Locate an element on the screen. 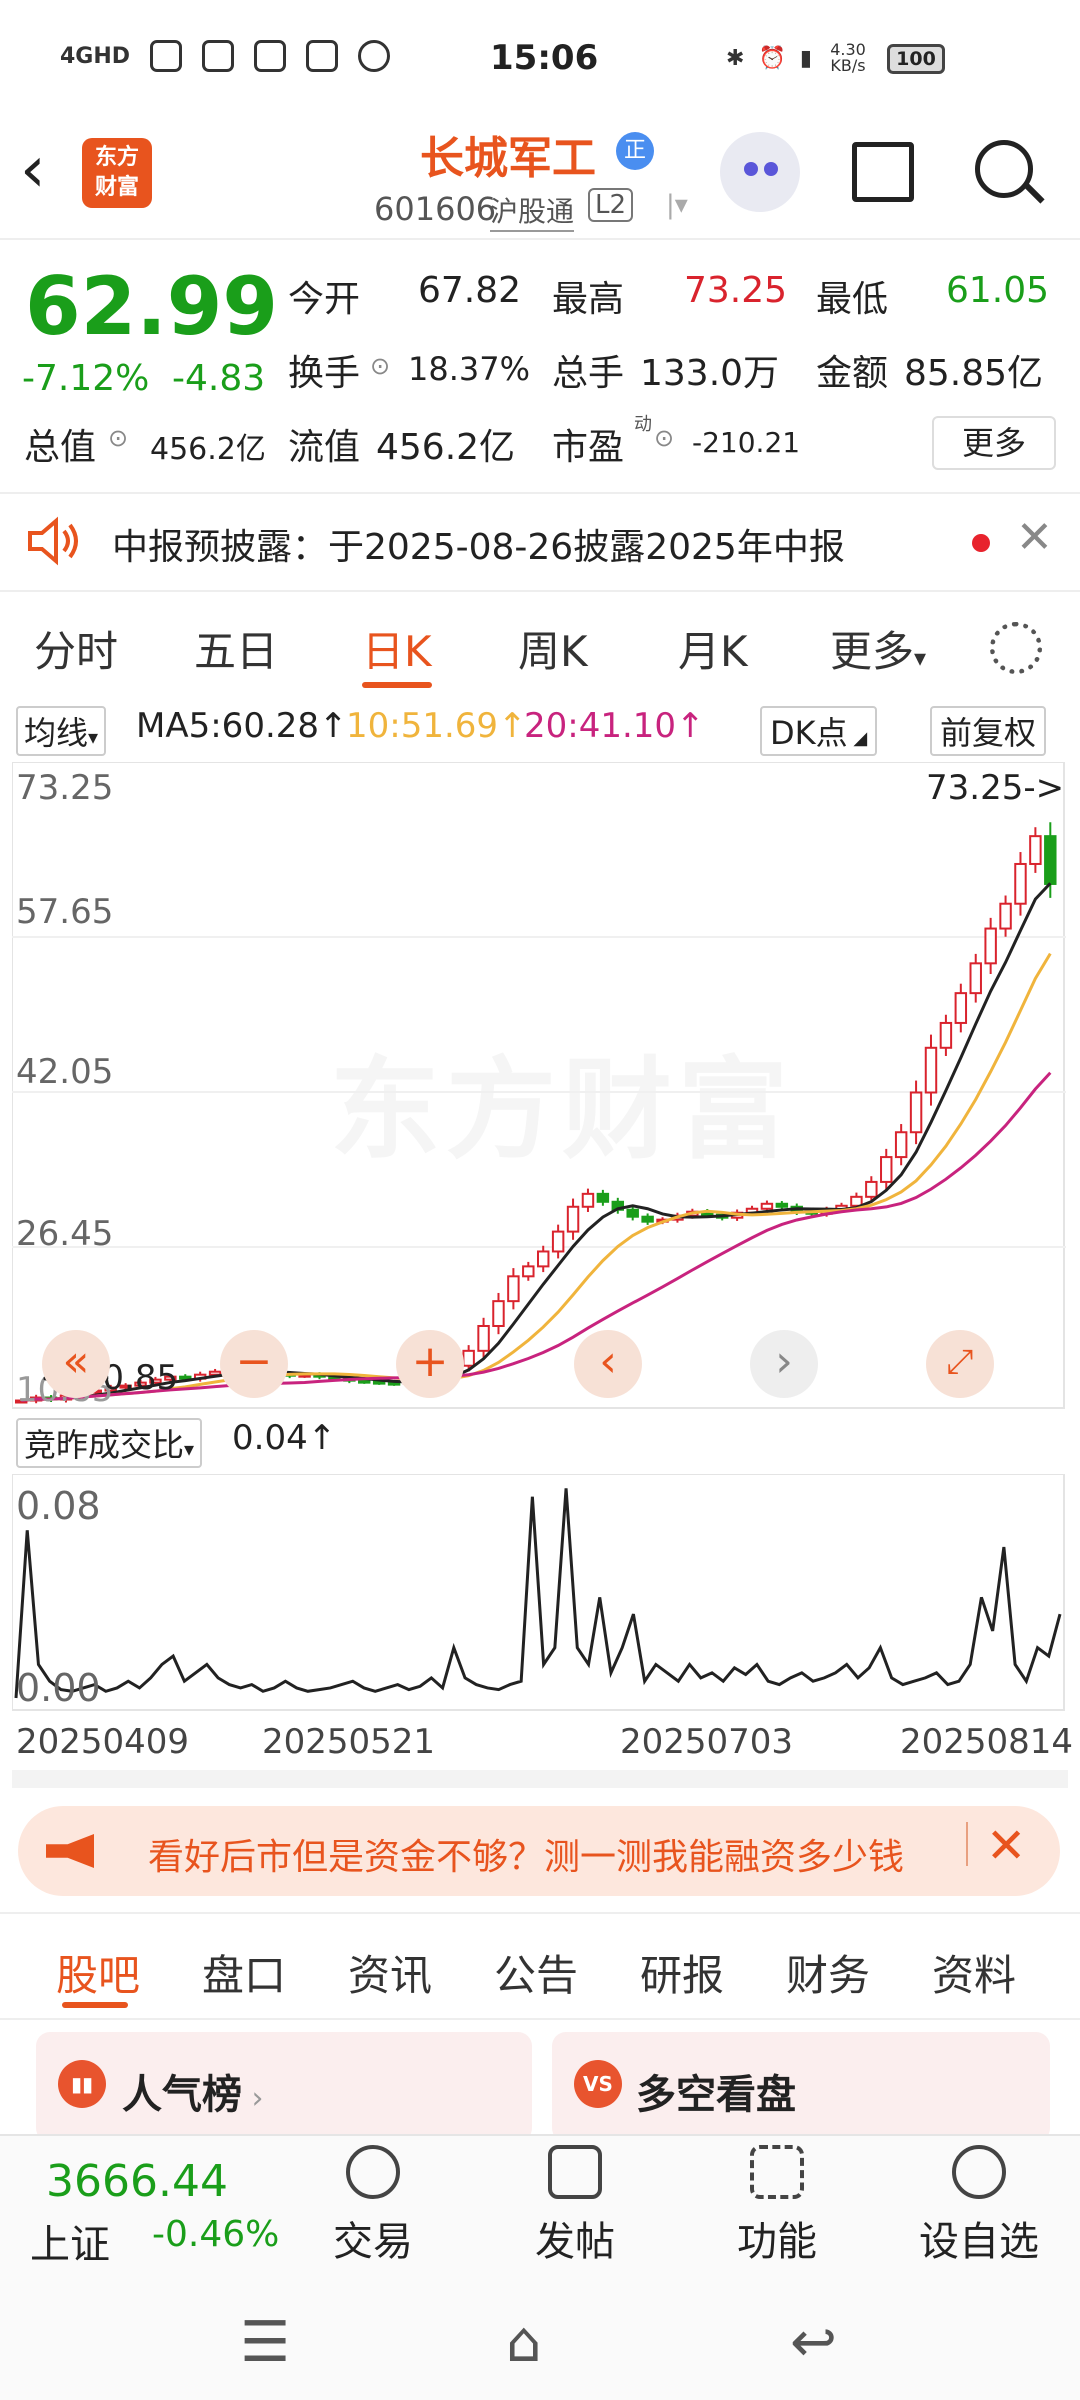 The height and width of the screenshot is (2400, 1080). alarm-icon: ⏰ is located at coordinates (772, 58).